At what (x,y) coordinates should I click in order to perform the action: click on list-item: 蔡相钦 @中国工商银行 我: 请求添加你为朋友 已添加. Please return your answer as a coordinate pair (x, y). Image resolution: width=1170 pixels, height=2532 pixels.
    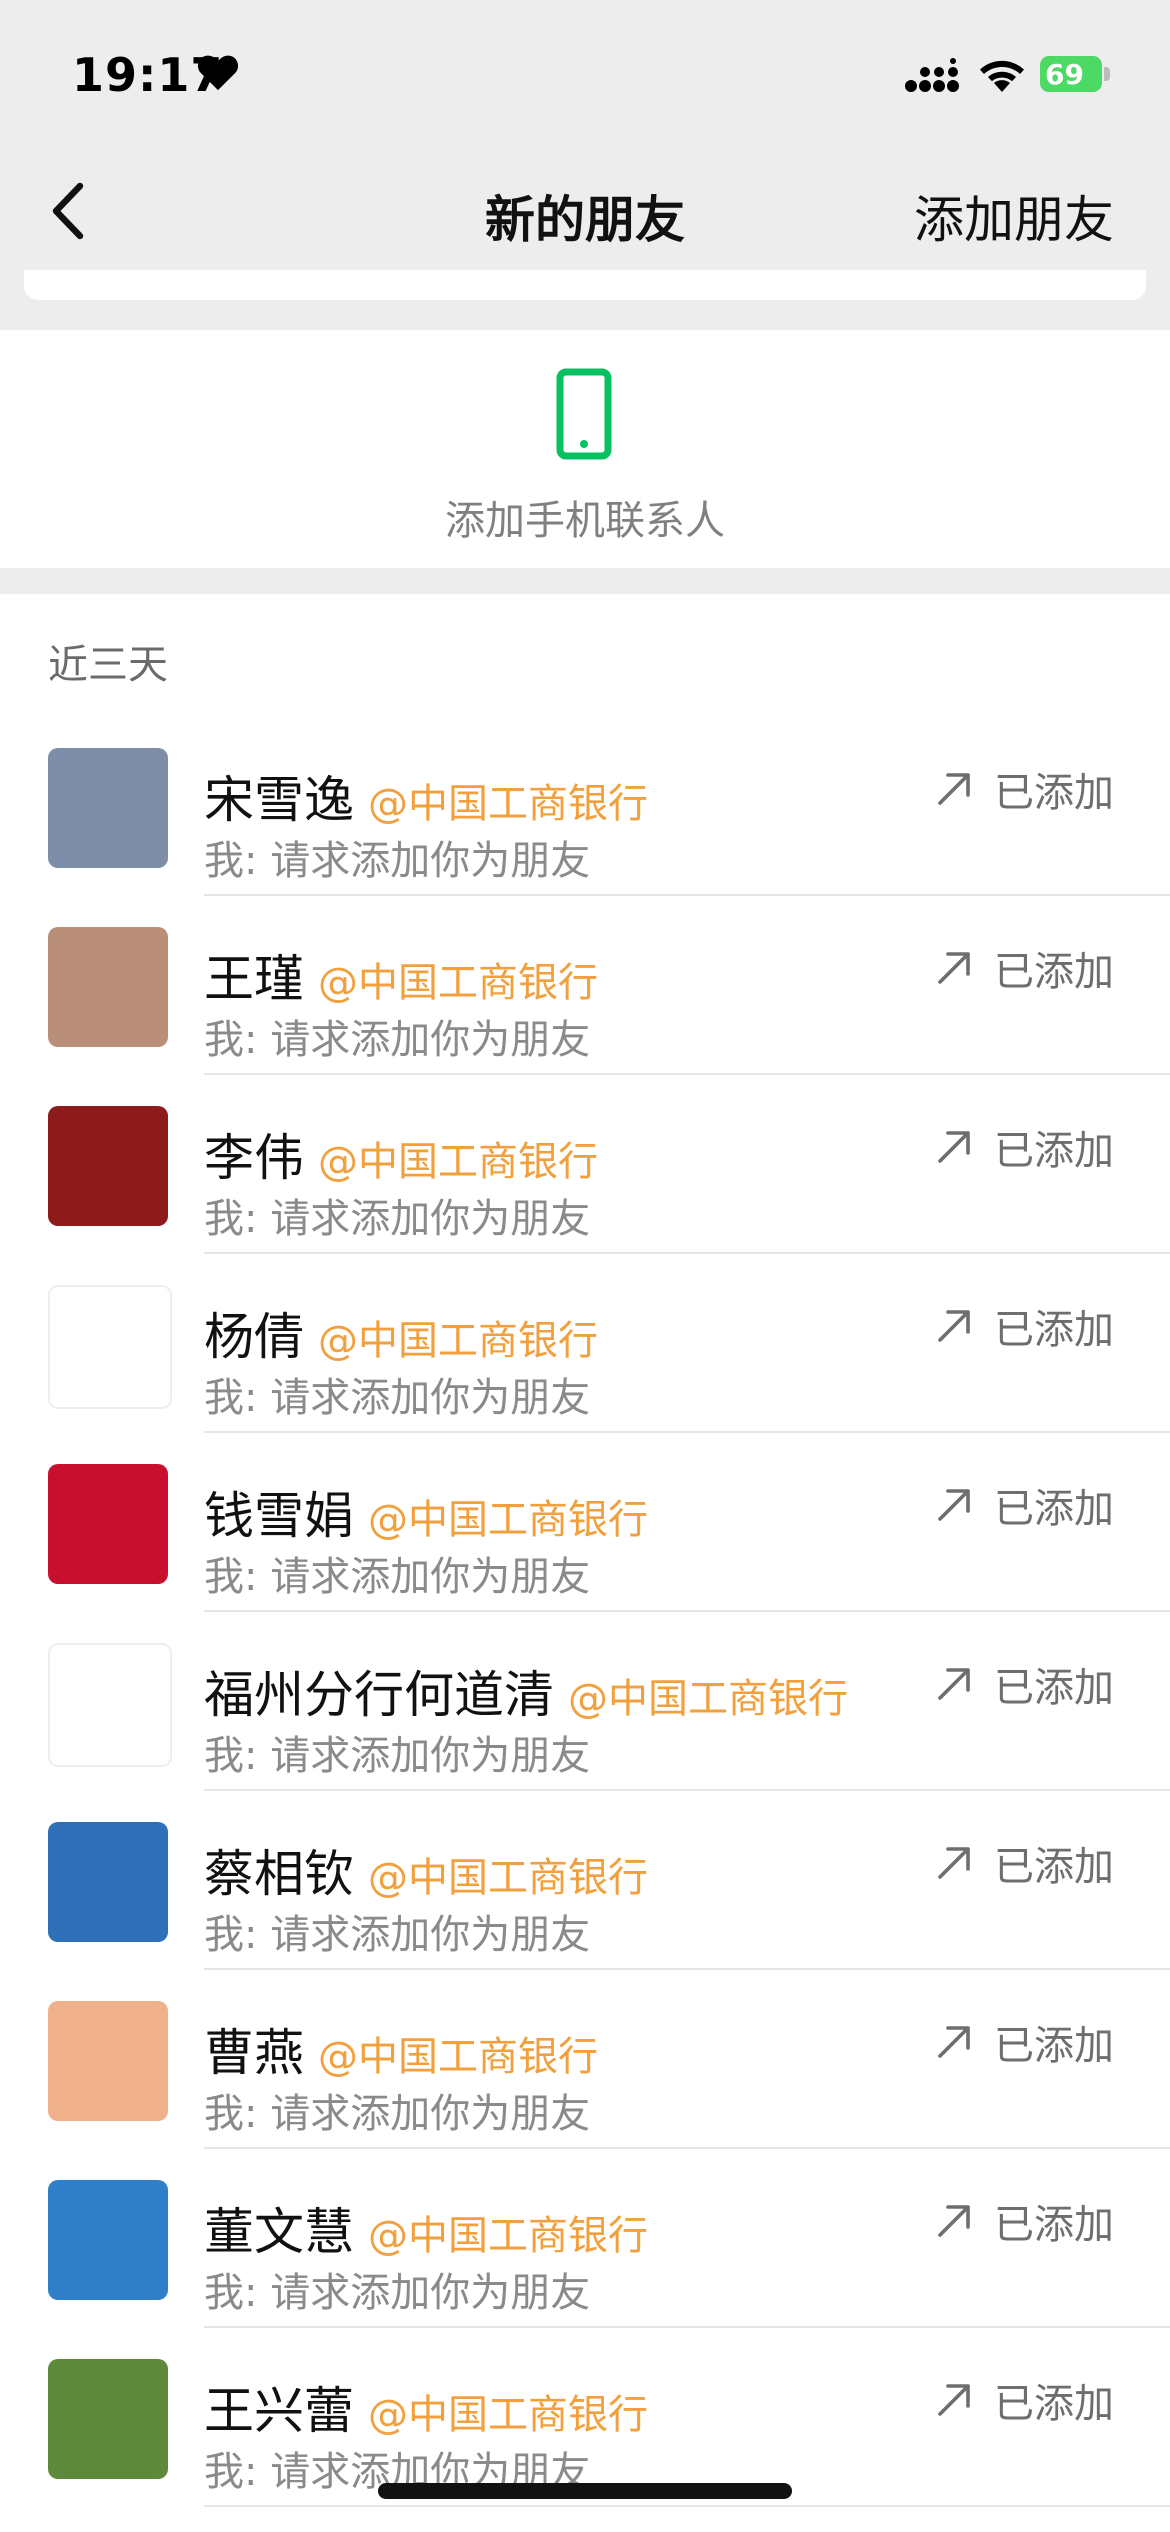
    Looking at the image, I should click on (585, 1880).